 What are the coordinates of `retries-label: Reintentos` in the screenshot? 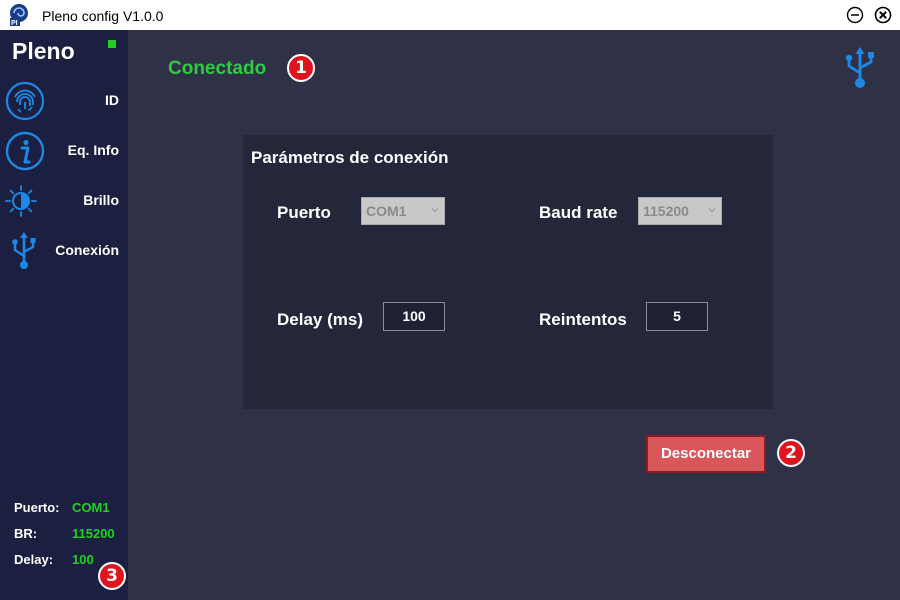 It's located at (583, 319).